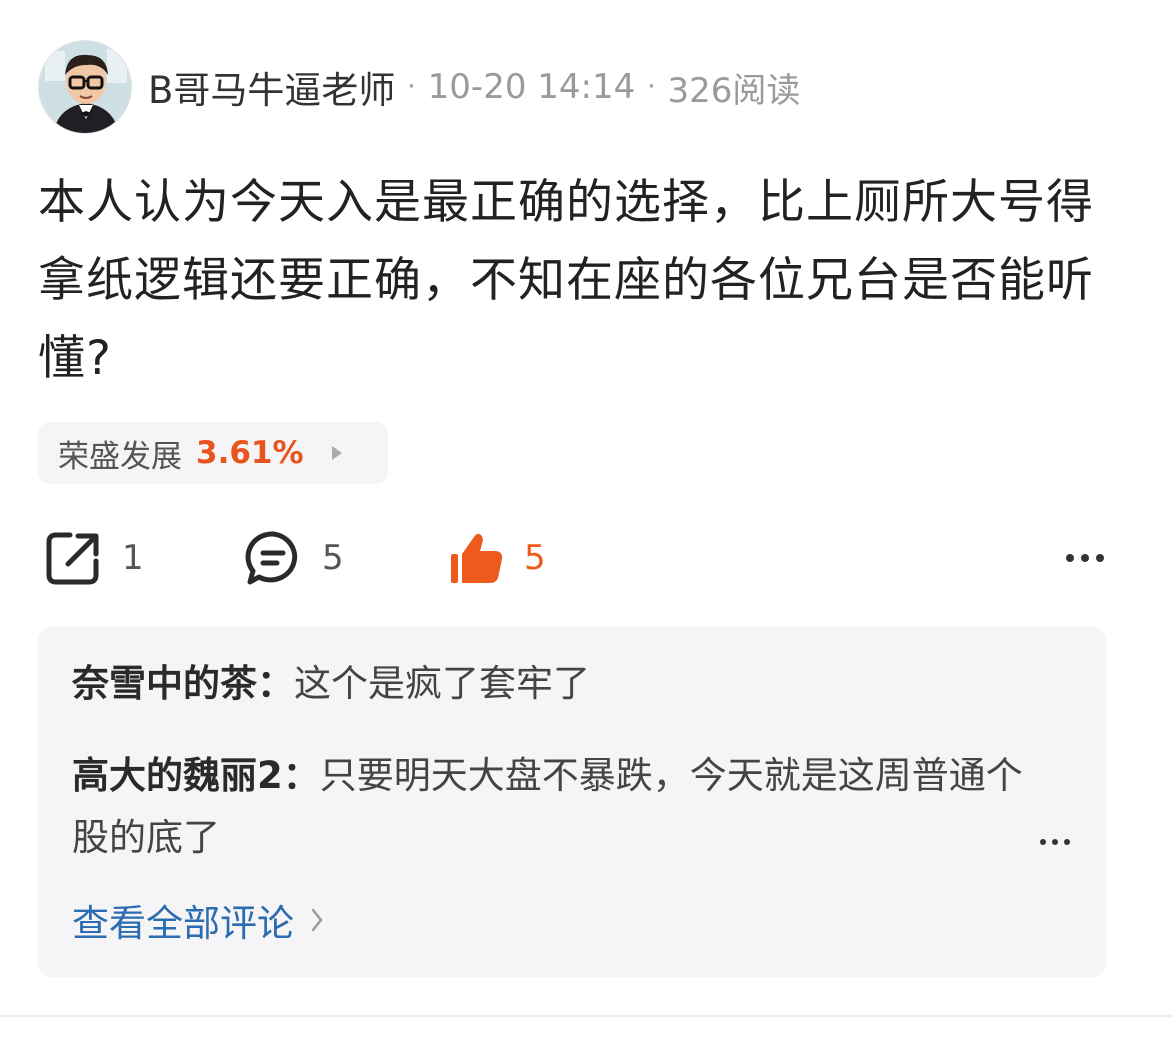  I want to click on chevron-right-icon, so click(317, 920).